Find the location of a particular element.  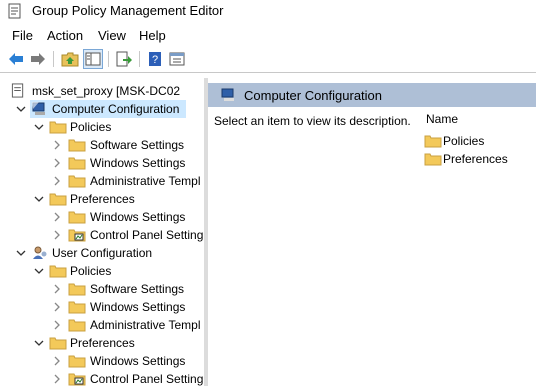

tree-root: msk_set_proxy [MSK-DC02 is located at coordinates (102, 91).